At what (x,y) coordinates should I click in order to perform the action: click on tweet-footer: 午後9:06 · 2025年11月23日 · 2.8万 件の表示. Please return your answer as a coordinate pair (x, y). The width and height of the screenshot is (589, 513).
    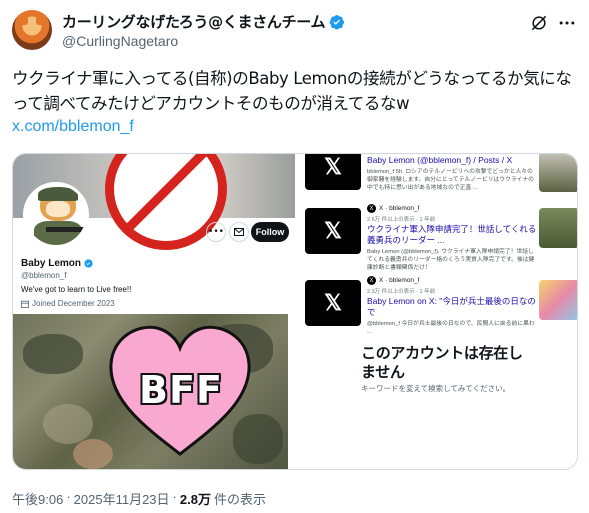
    Looking at the image, I should click on (139, 498).